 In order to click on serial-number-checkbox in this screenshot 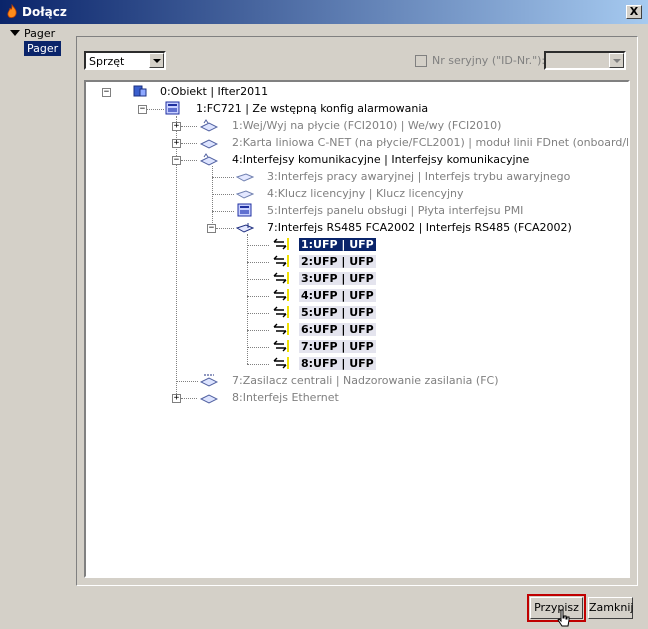, I will do `click(421, 61)`.